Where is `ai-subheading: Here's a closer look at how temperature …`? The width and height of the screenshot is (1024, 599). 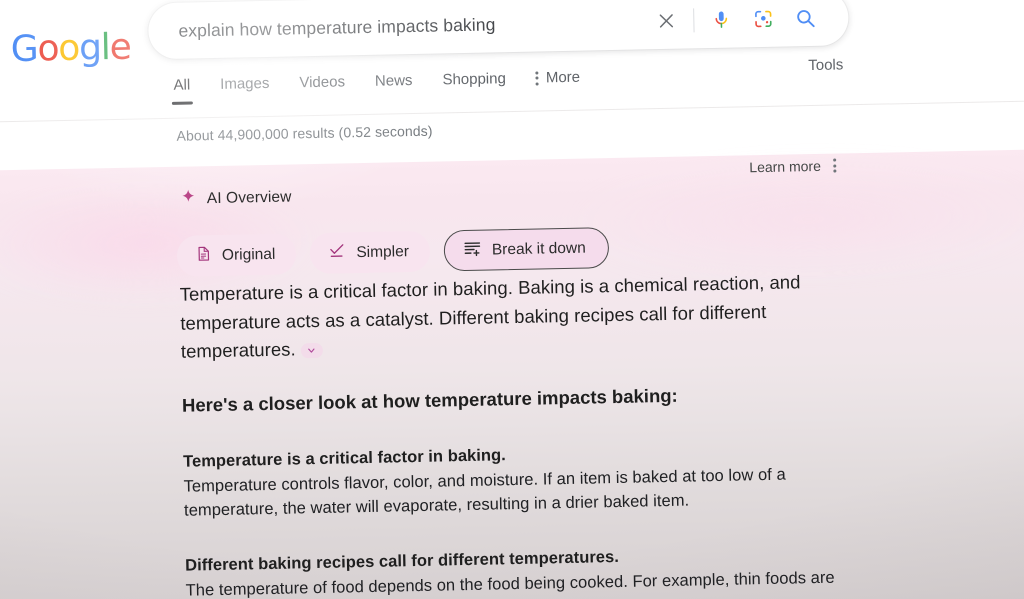 ai-subheading: Here's a closer look at how temperature … is located at coordinates (429, 400).